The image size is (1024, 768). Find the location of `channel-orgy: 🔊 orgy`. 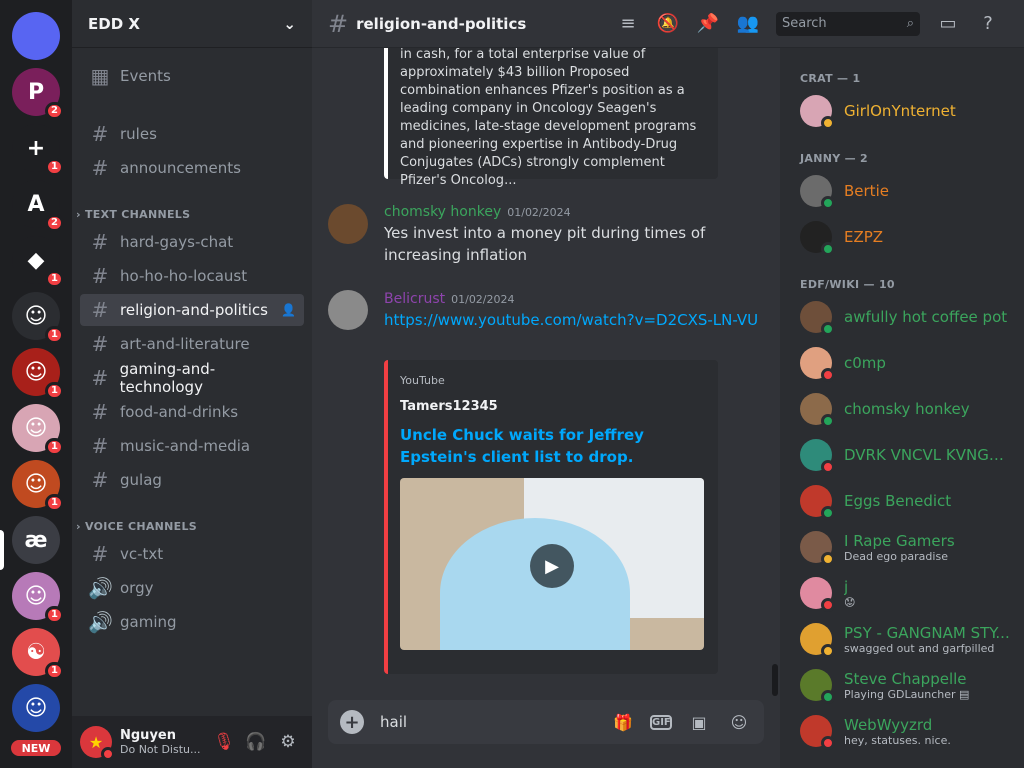

channel-orgy: 🔊 orgy is located at coordinates (192, 588).